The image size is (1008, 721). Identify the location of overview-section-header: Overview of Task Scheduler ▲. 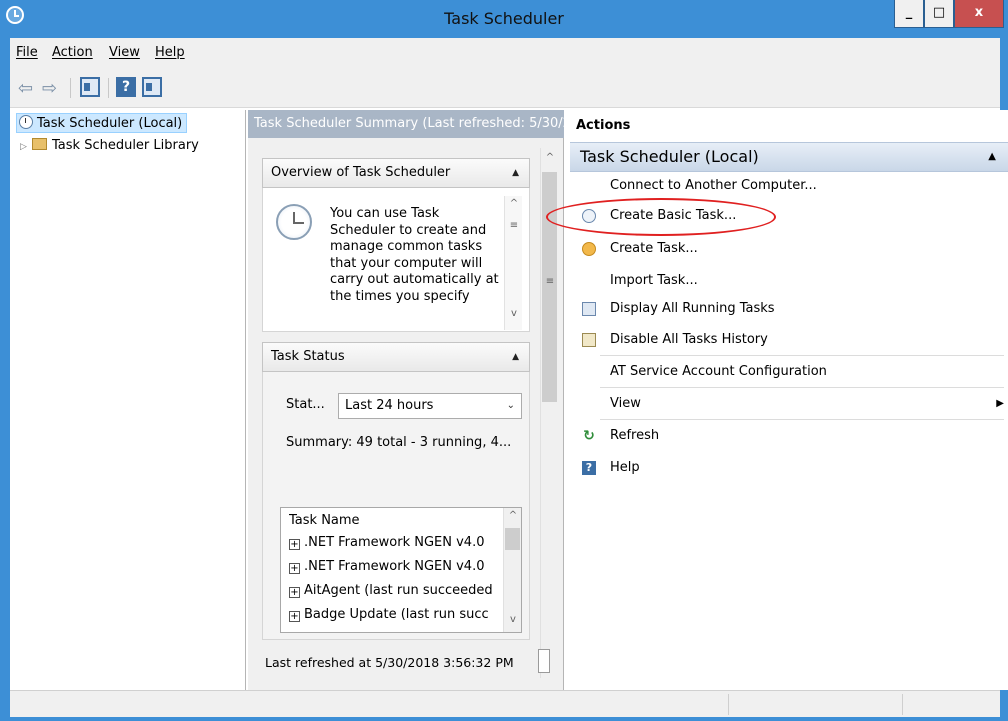
(396, 173).